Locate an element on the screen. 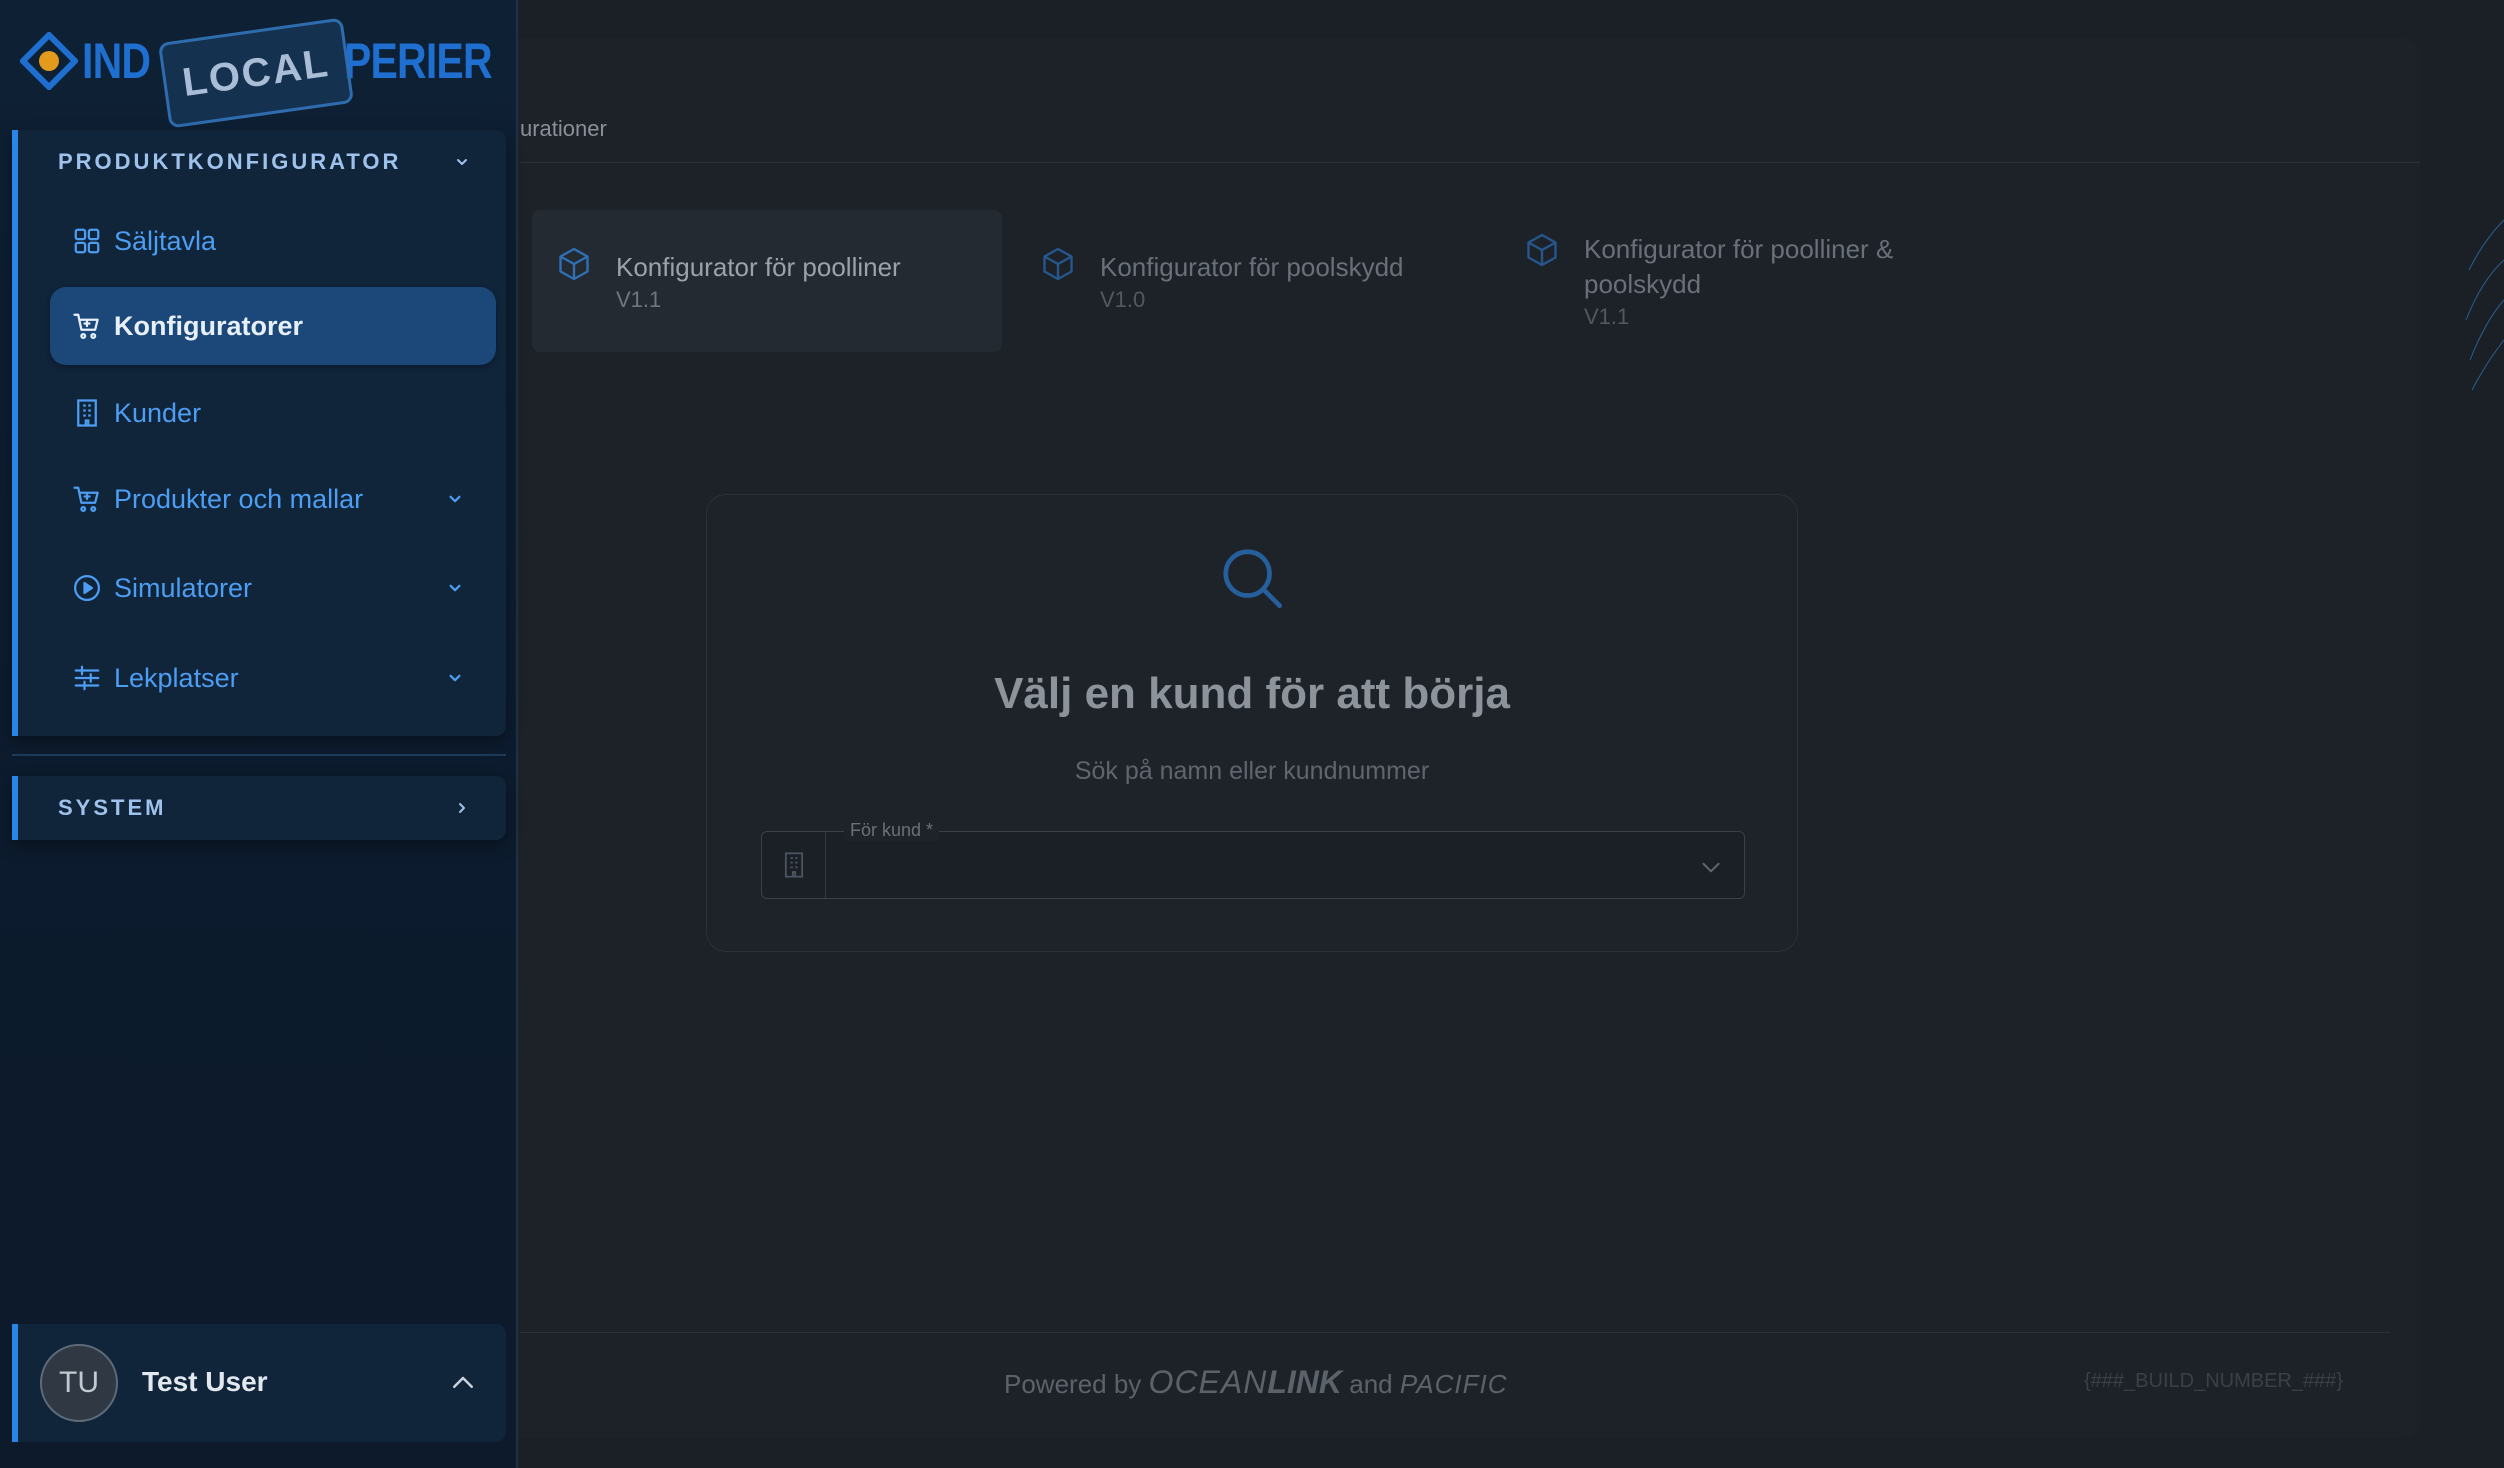  avatar: TU is located at coordinates (79, 1383).